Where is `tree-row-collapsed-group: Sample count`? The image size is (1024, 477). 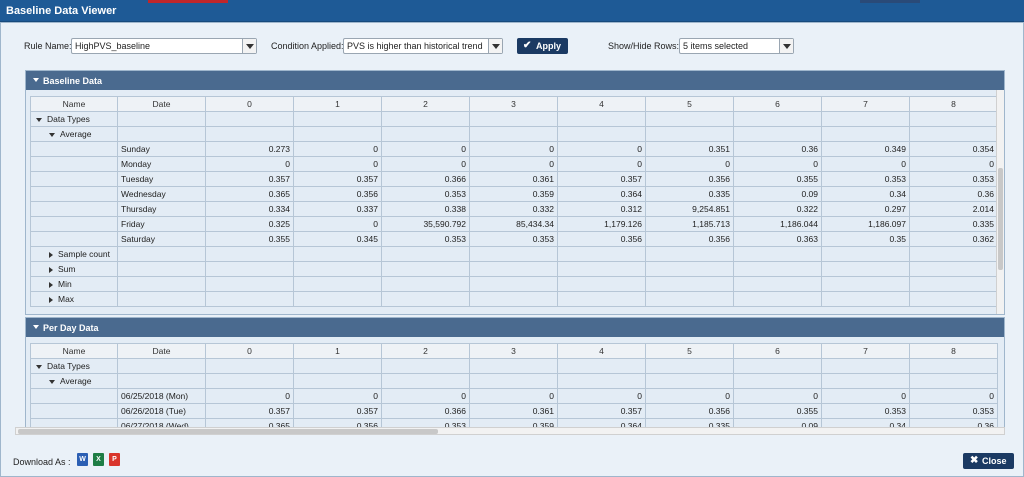
tree-row-collapsed-group: Sample count is located at coordinates (514, 254).